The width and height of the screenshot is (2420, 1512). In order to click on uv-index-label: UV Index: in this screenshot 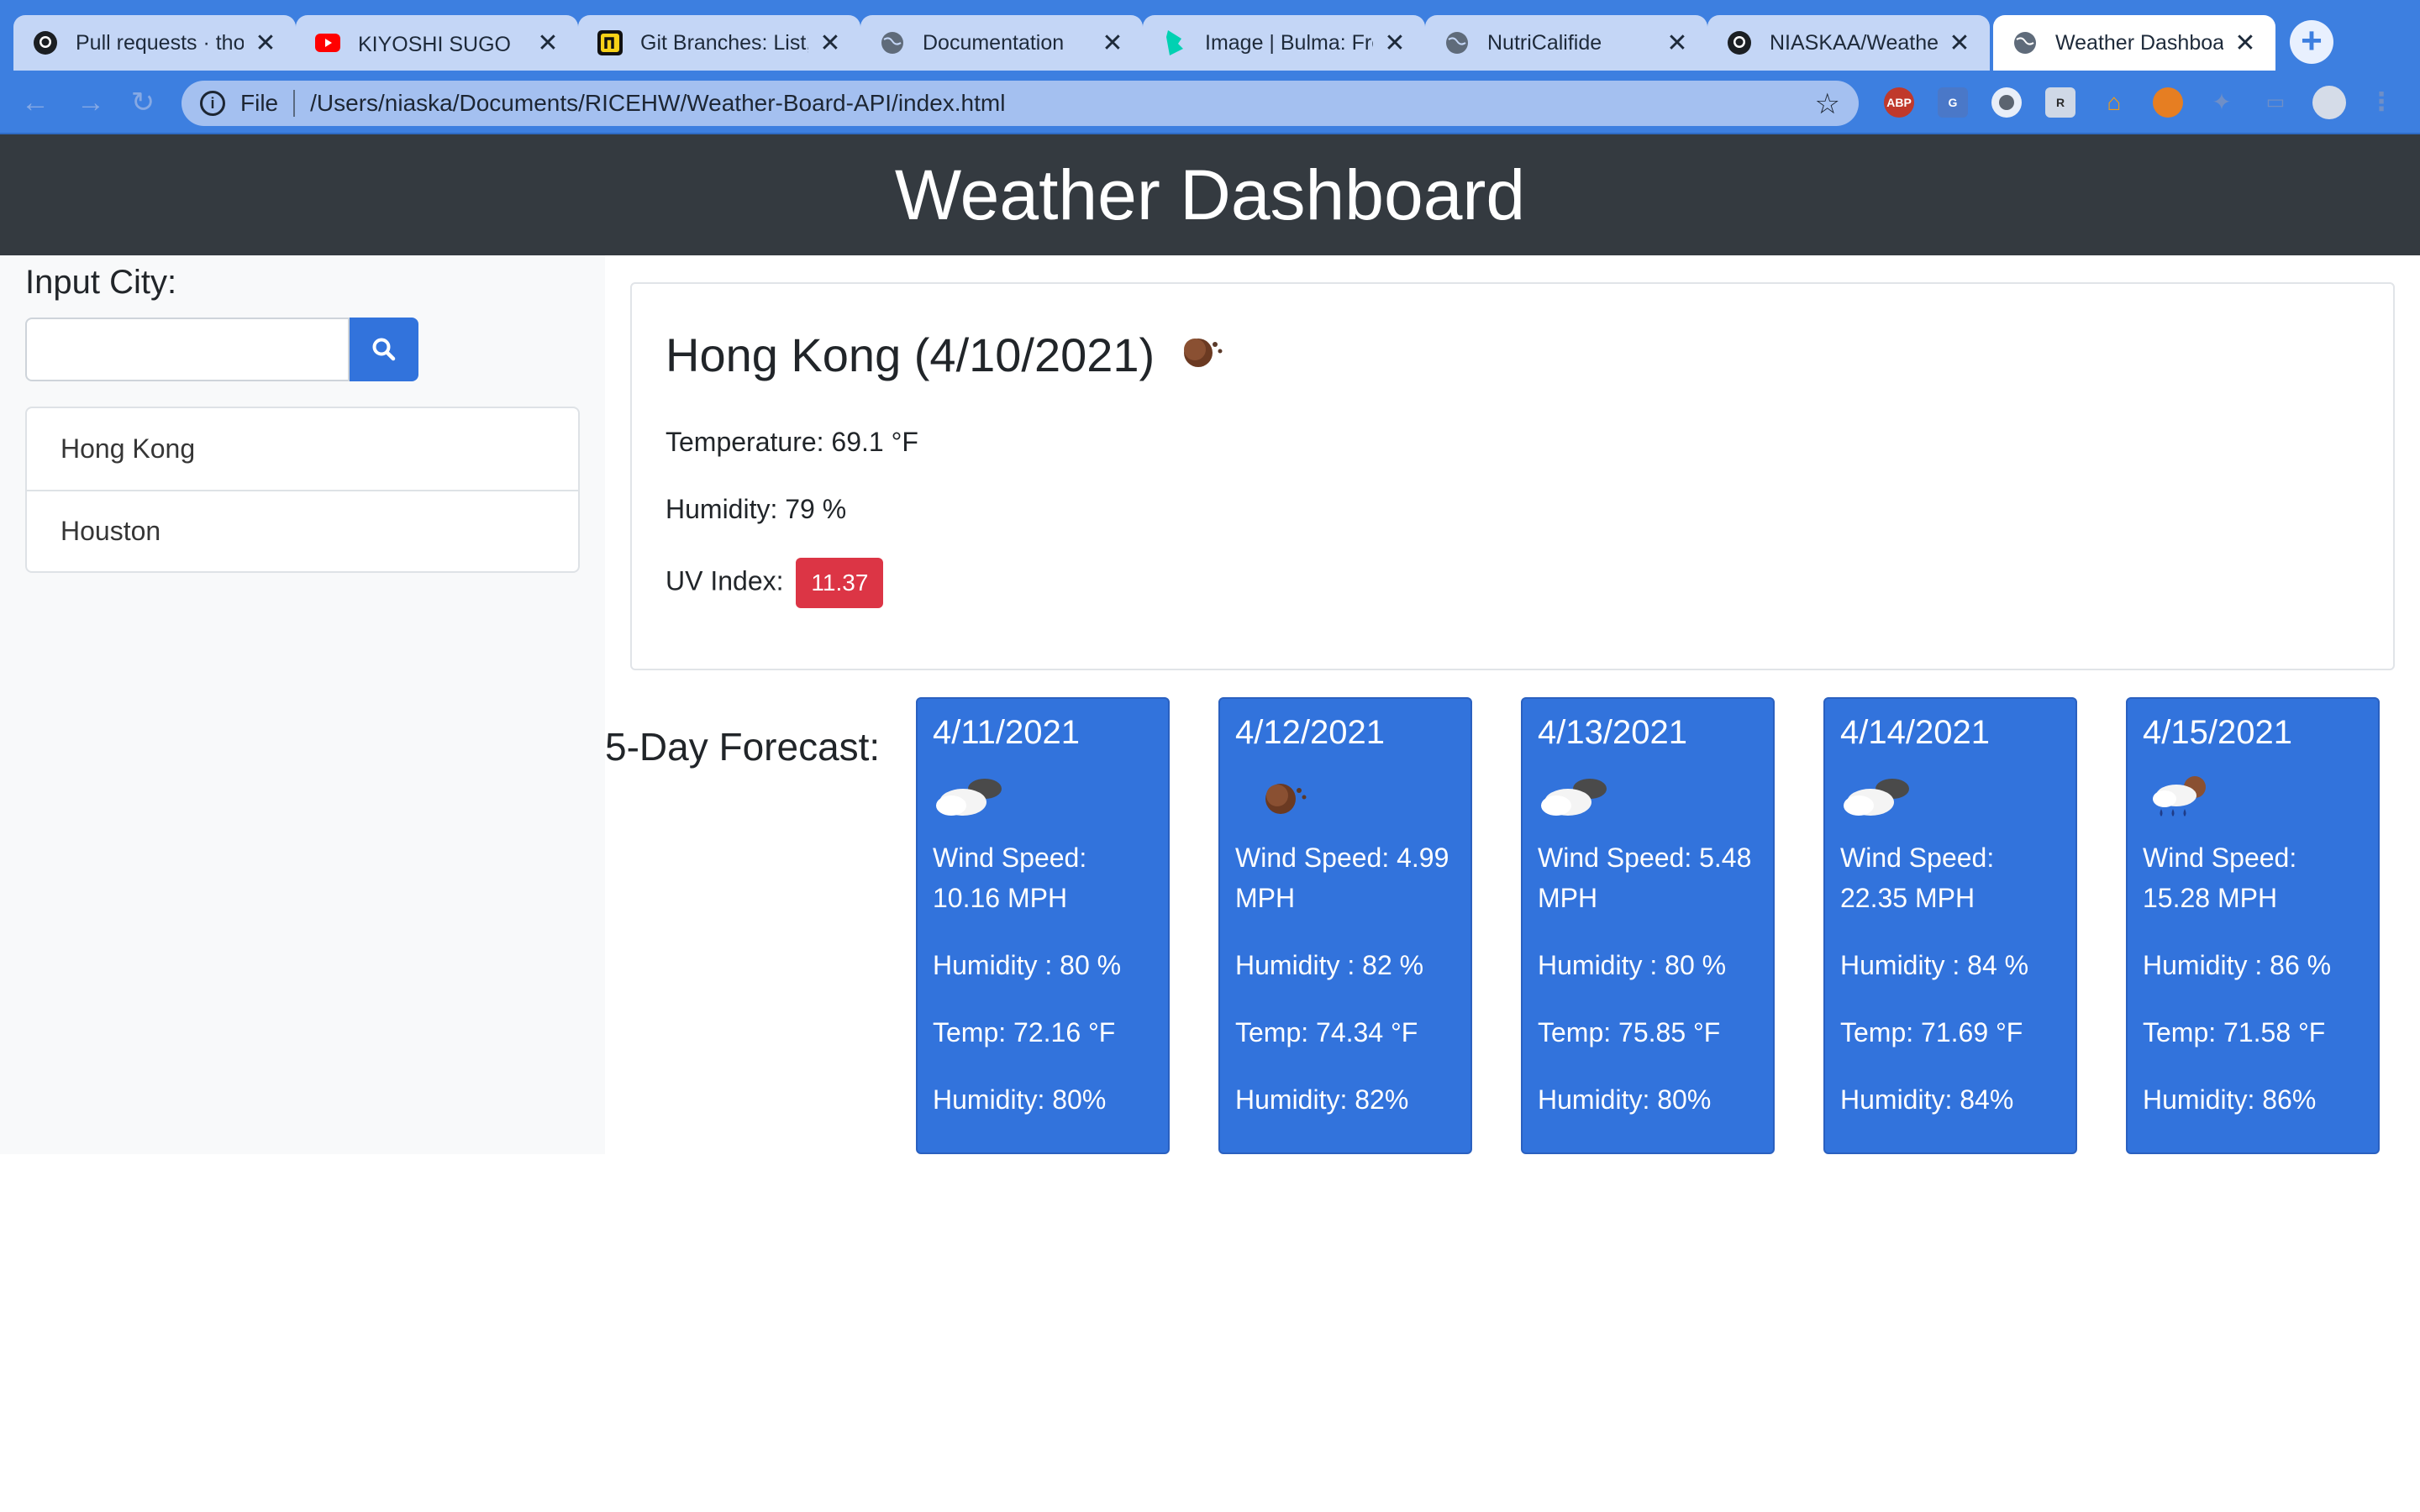, I will do `click(725, 580)`.